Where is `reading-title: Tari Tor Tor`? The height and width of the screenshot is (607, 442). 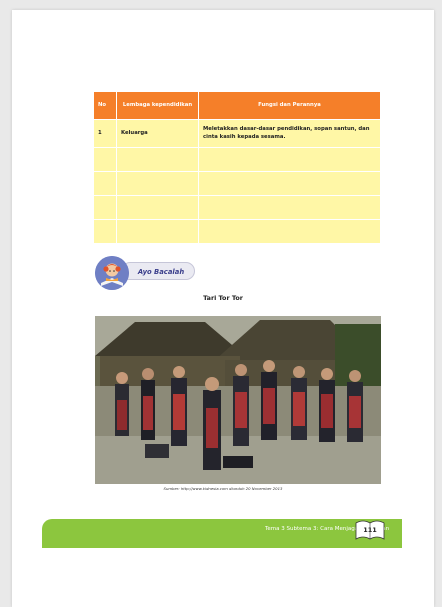 reading-title: Tari Tor Tor is located at coordinates (223, 298).